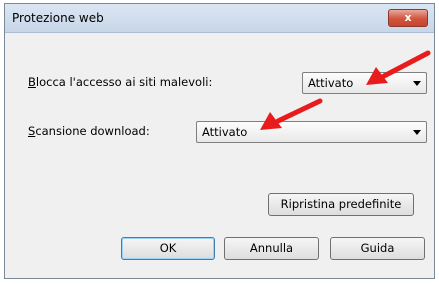 The width and height of the screenshot is (439, 284). Describe the element at coordinates (124, 82) in the screenshot. I see `block-malicious-sites-label-text: locca l'accesso ai siti malevoli:` at that location.